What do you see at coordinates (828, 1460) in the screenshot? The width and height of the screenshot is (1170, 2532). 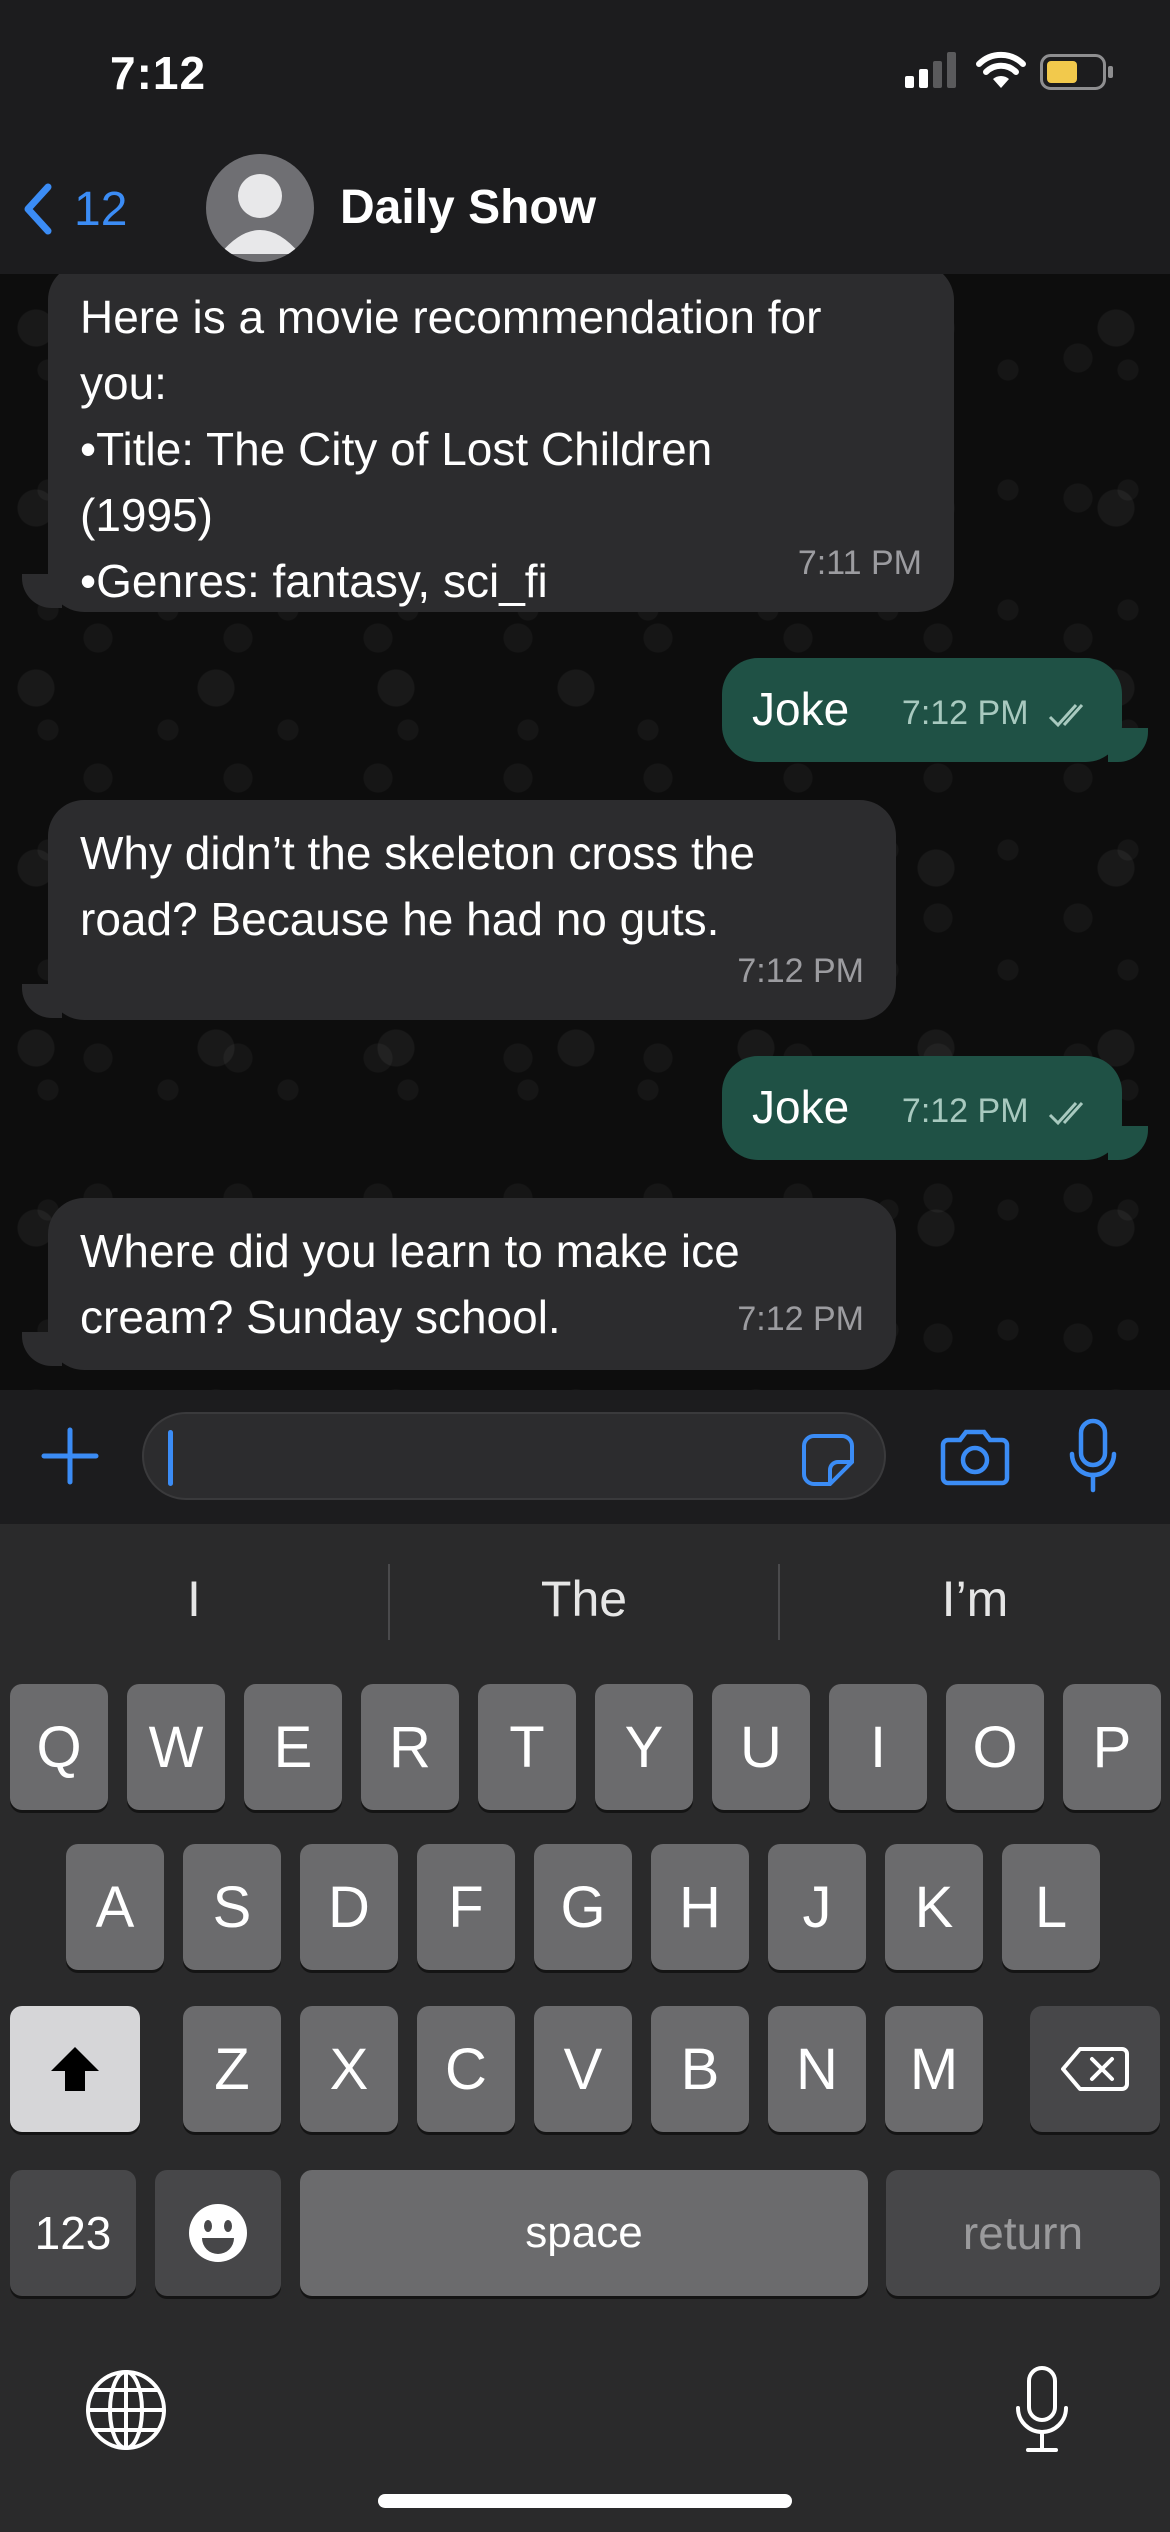 I see `sticker-icon` at bounding box center [828, 1460].